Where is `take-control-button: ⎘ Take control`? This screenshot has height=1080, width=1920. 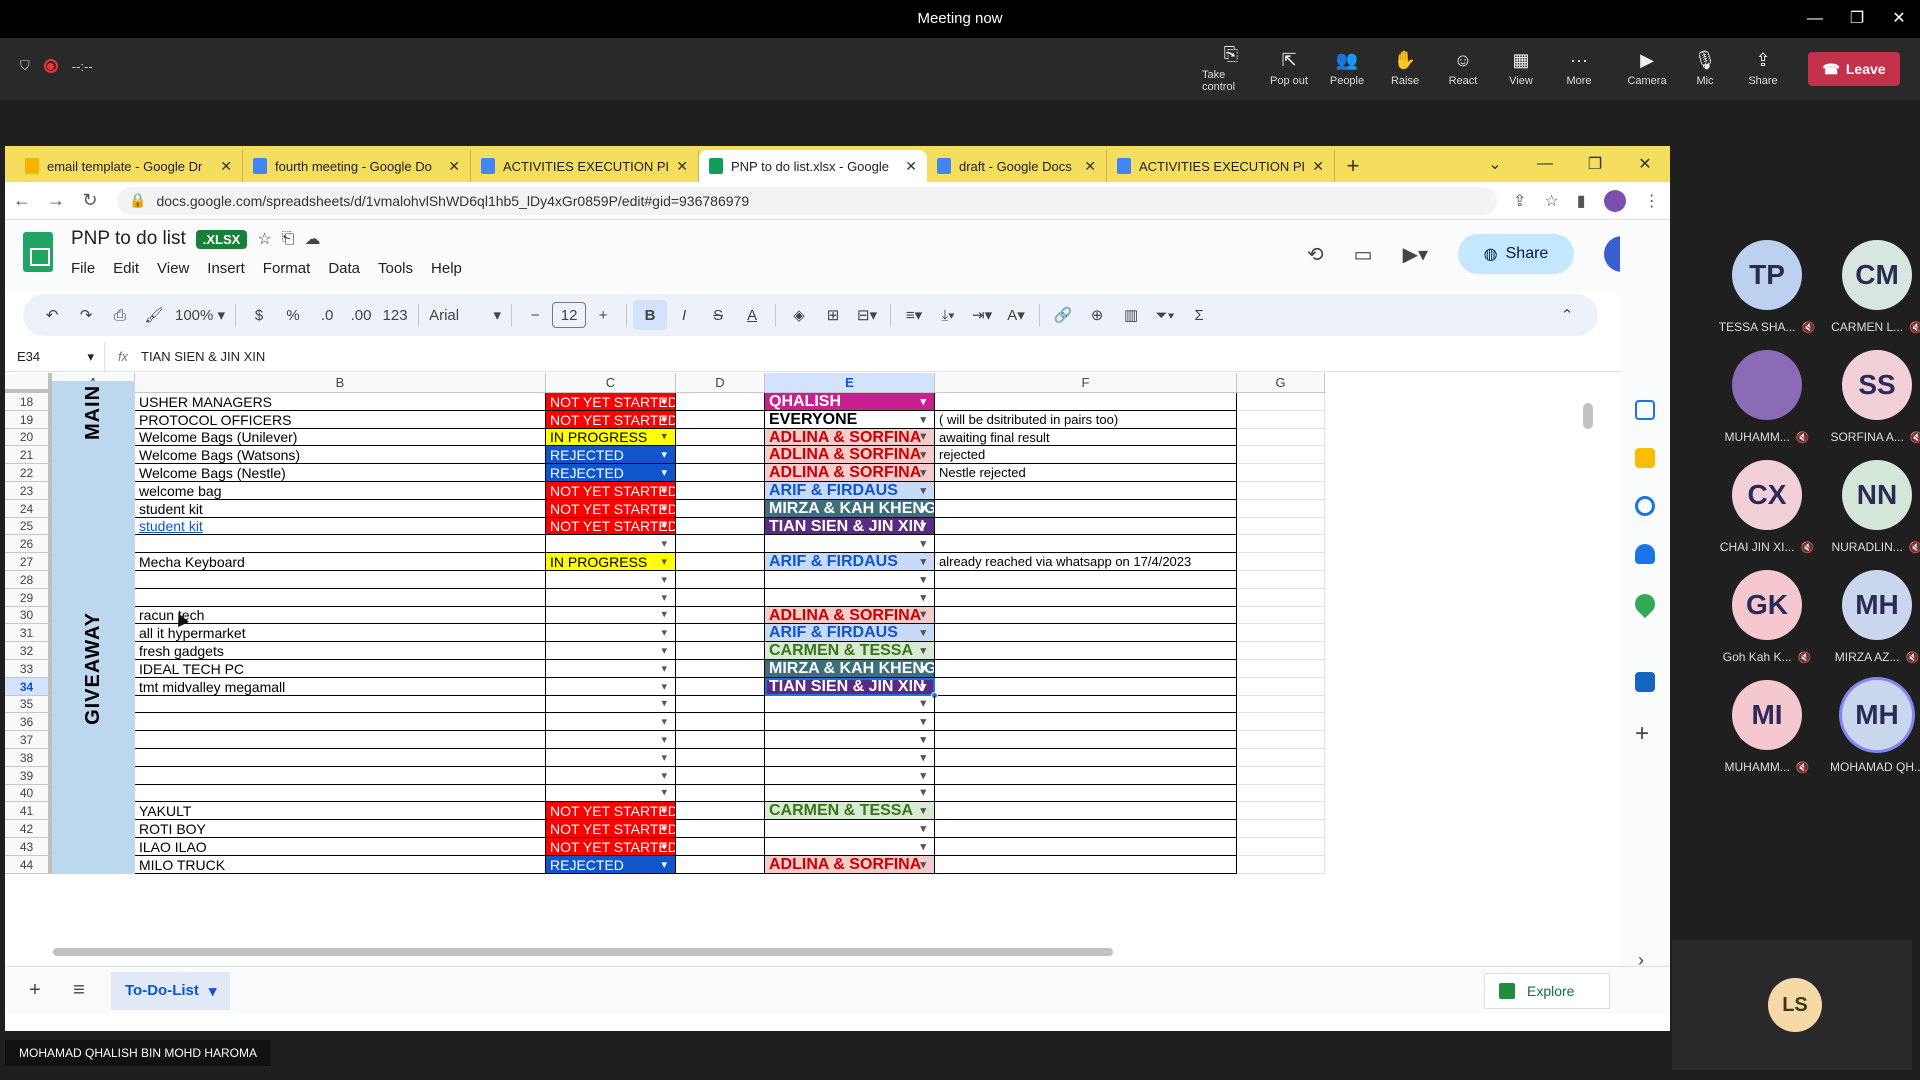 take-control-button: ⎘ Take control is located at coordinates (1231, 69).